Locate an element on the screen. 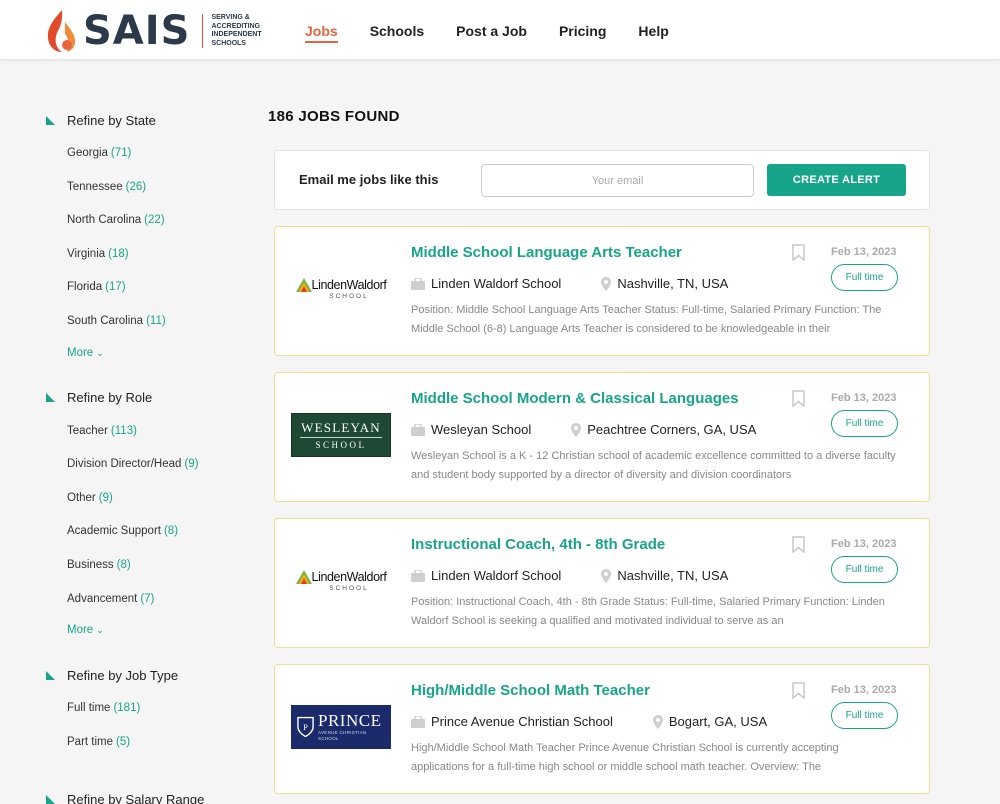  filter-count: (26) is located at coordinates (136, 186).